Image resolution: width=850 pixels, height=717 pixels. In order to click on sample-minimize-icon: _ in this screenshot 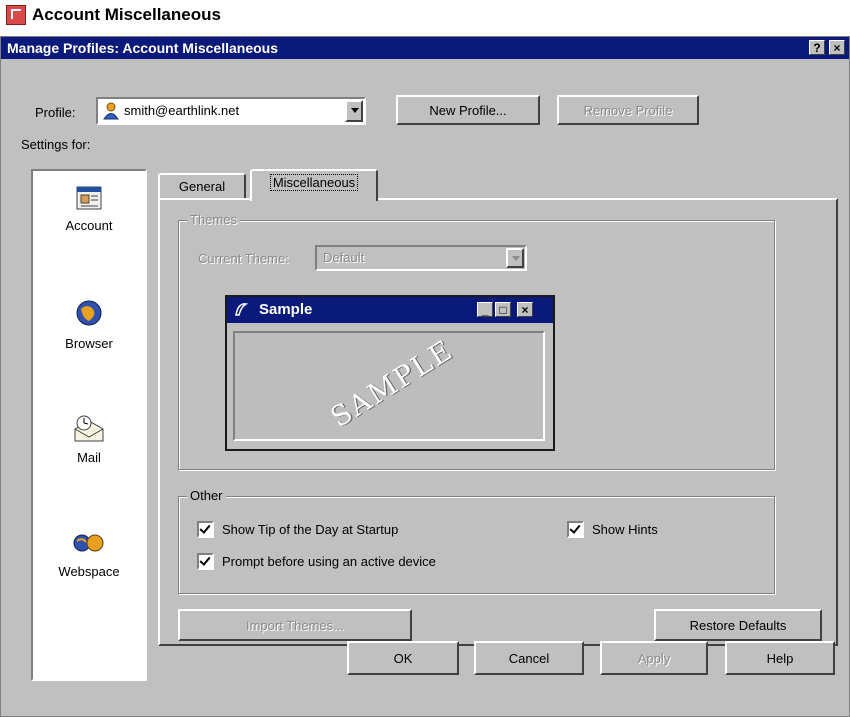, I will do `click(485, 309)`.